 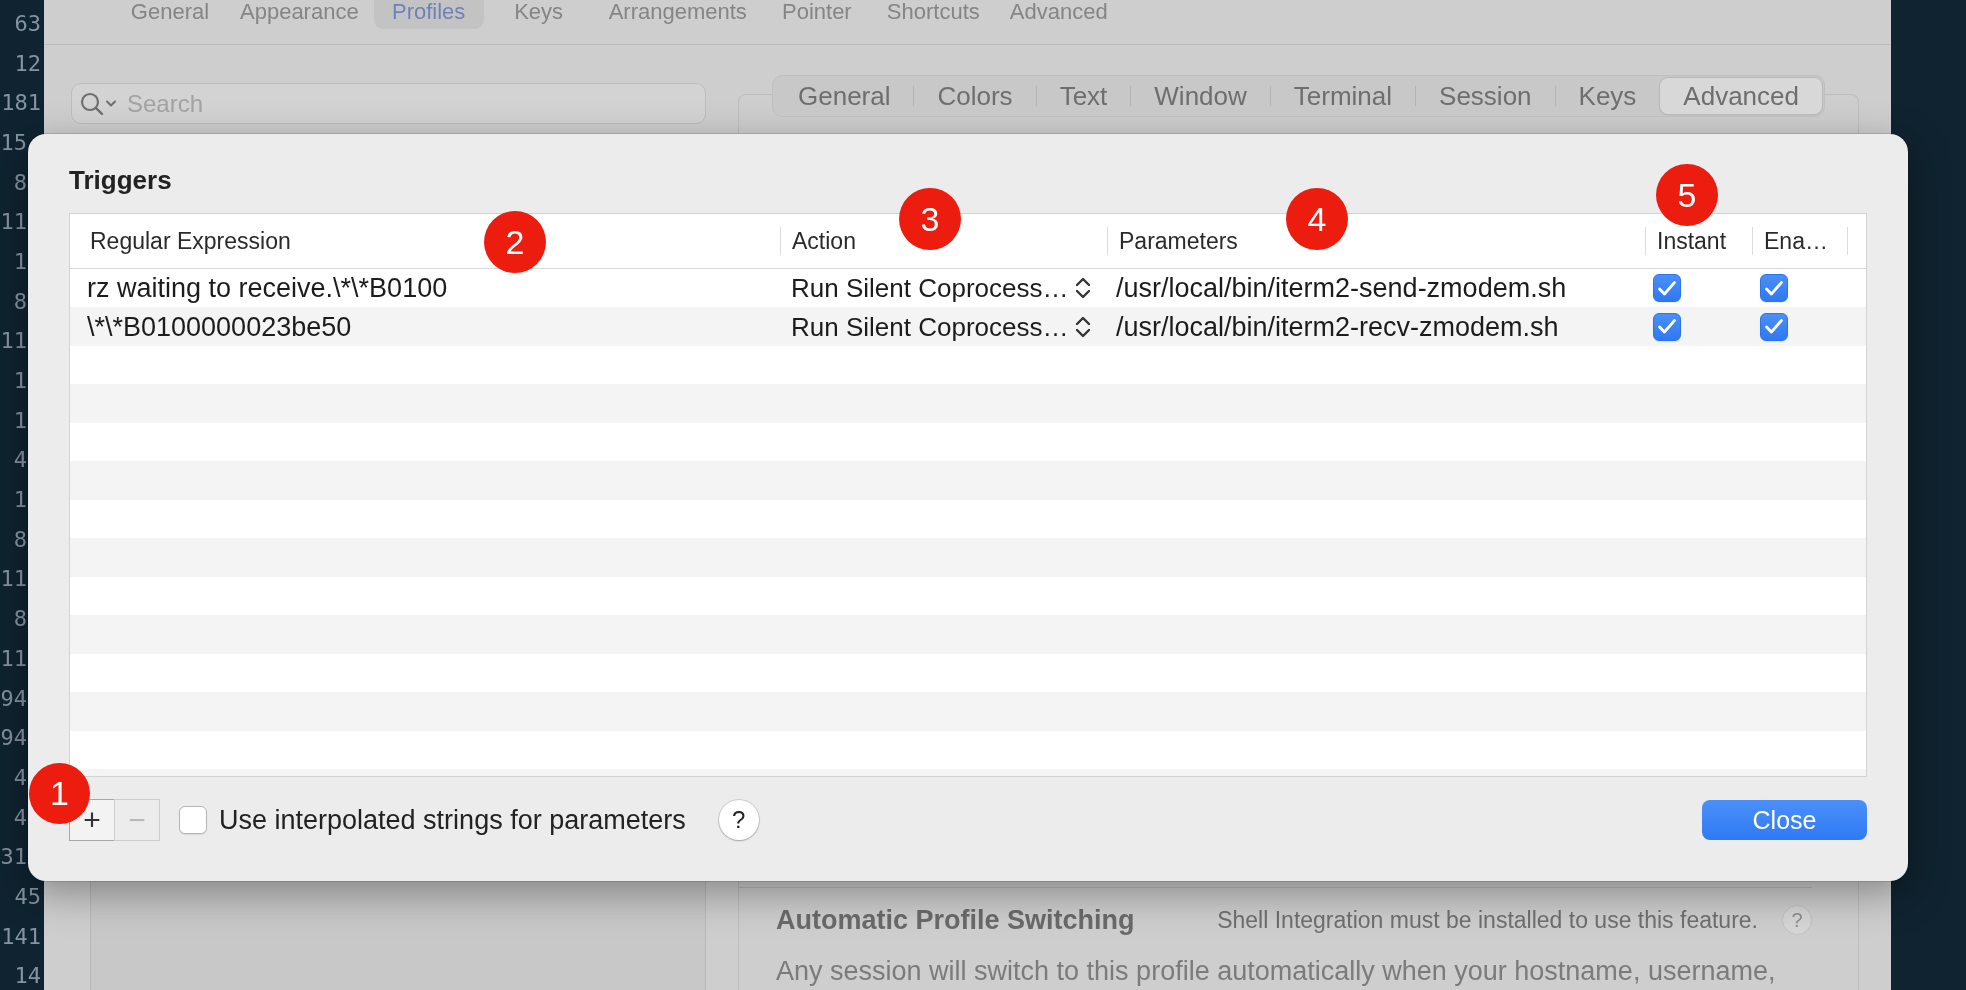 I want to click on terminal-line: 63, so click(x=27, y=23).